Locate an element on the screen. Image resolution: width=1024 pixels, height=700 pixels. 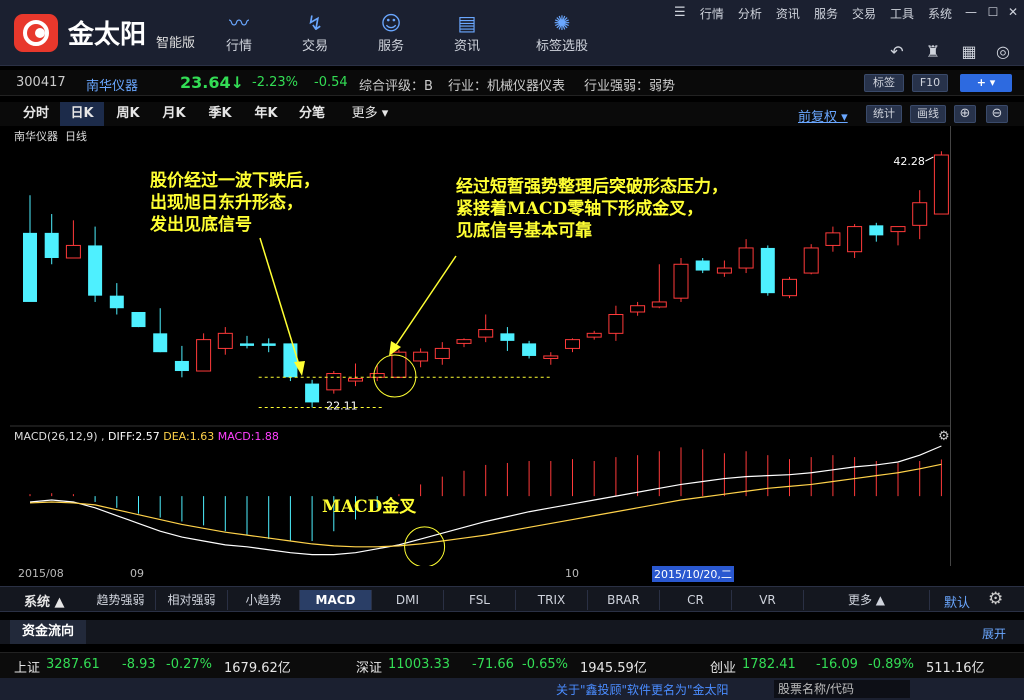
tab-small-trend: 小趋势 is located at coordinates (264, 600).